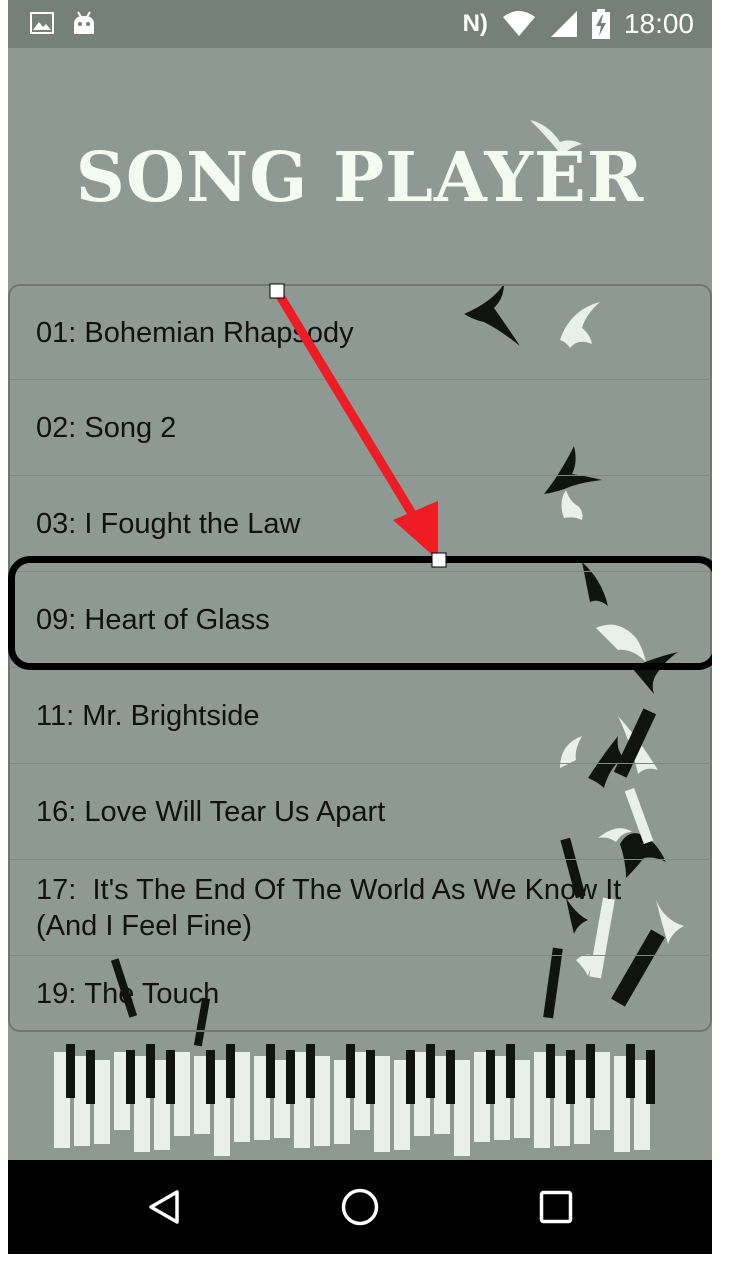 The width and height of the screenshot is (736, 1264). What do you see at coordinates (56, 523) in the screenshot?
I see `song-number: 03:` at bounding box center [56, 523].